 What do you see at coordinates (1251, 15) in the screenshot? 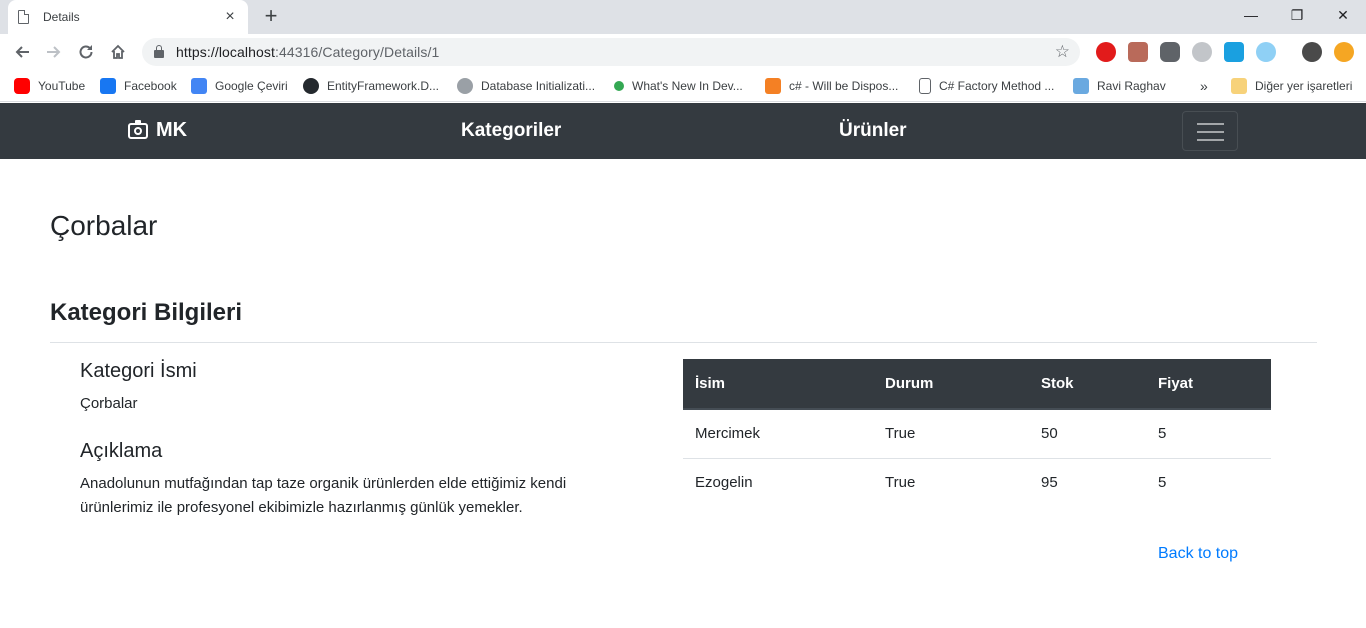
I see `minimize-button: —` at bounding box center [1251, 15].